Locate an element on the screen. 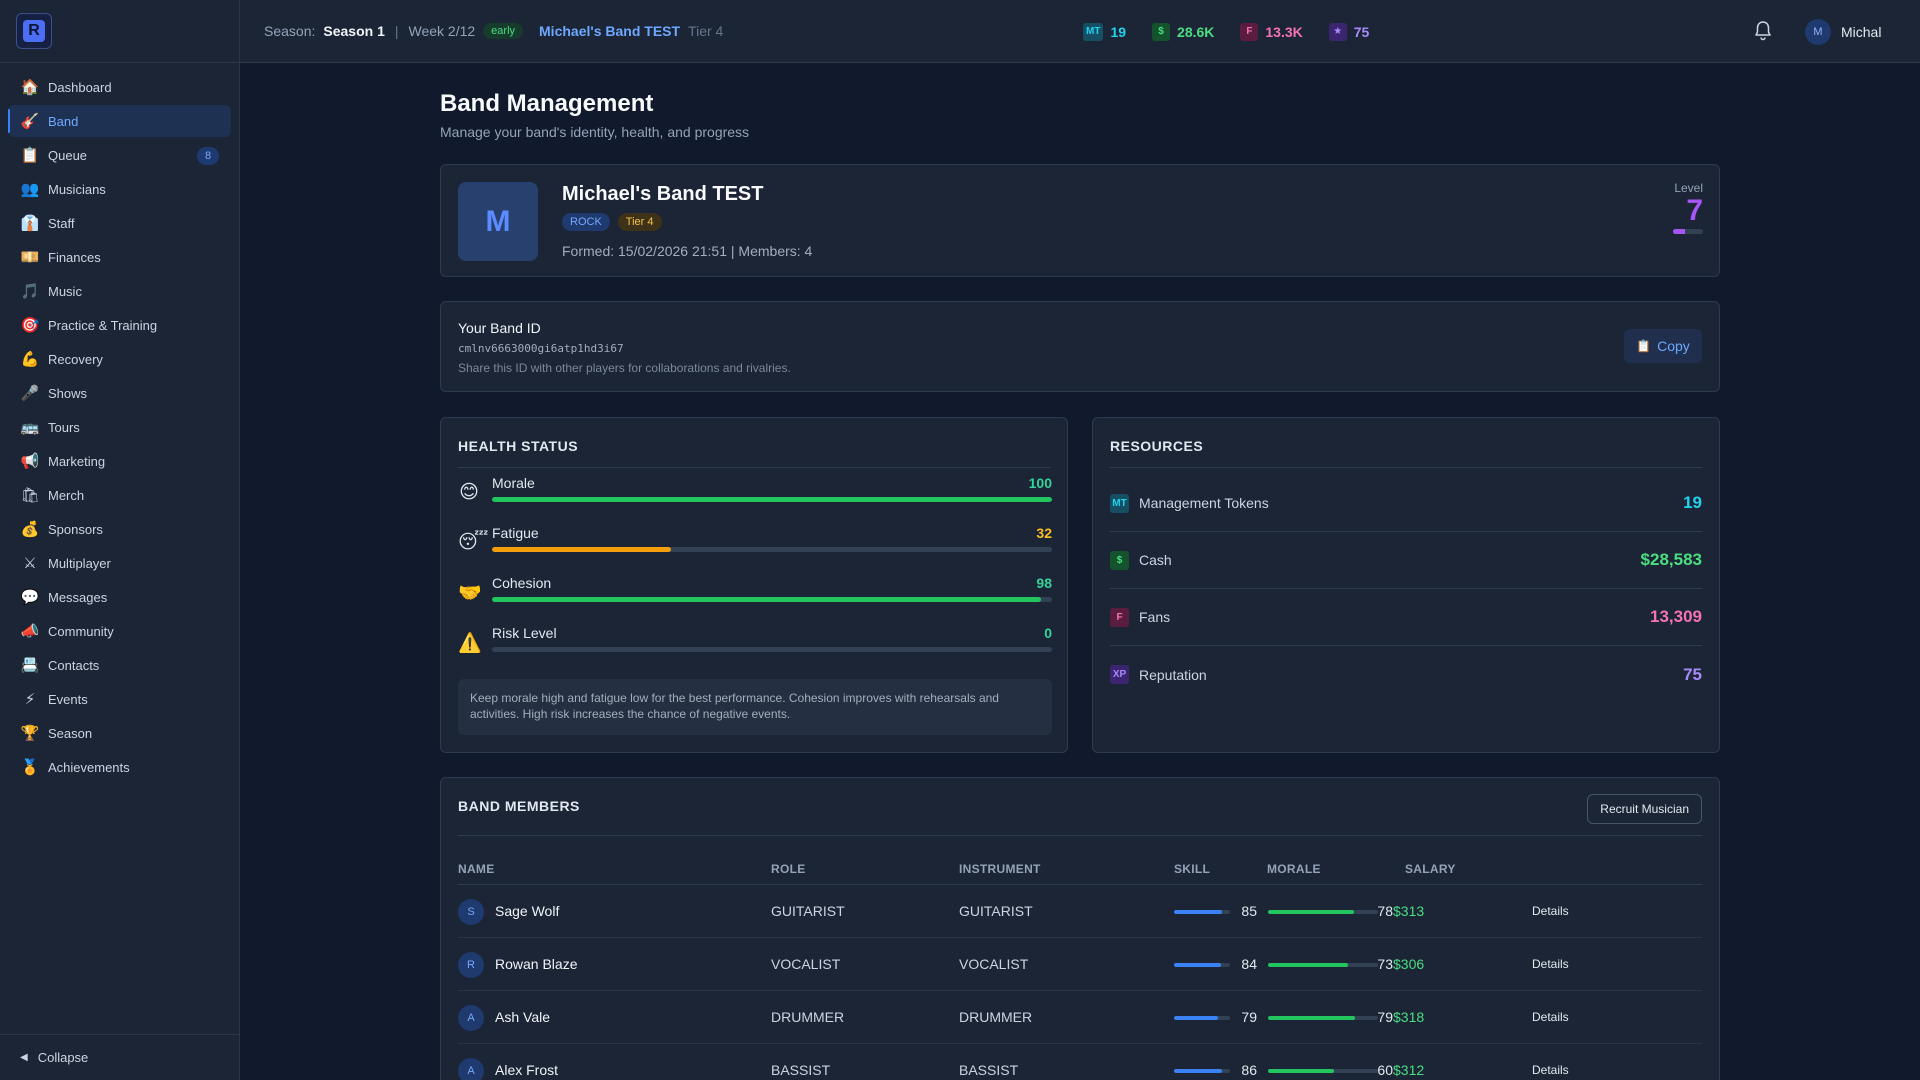 The width and height of the screenshot is (1920, 1080). sidebar-item-events: ⚡ Events is located at coordinates (119, 699).